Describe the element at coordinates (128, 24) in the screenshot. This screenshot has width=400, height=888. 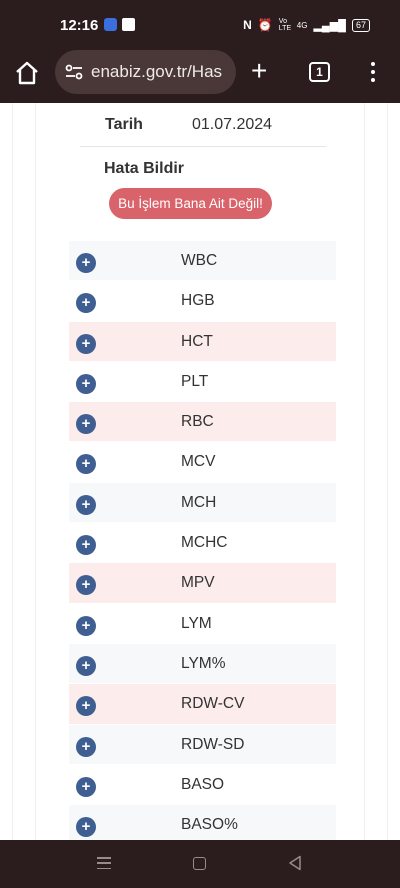
I see `package-notification-icon` at that location.